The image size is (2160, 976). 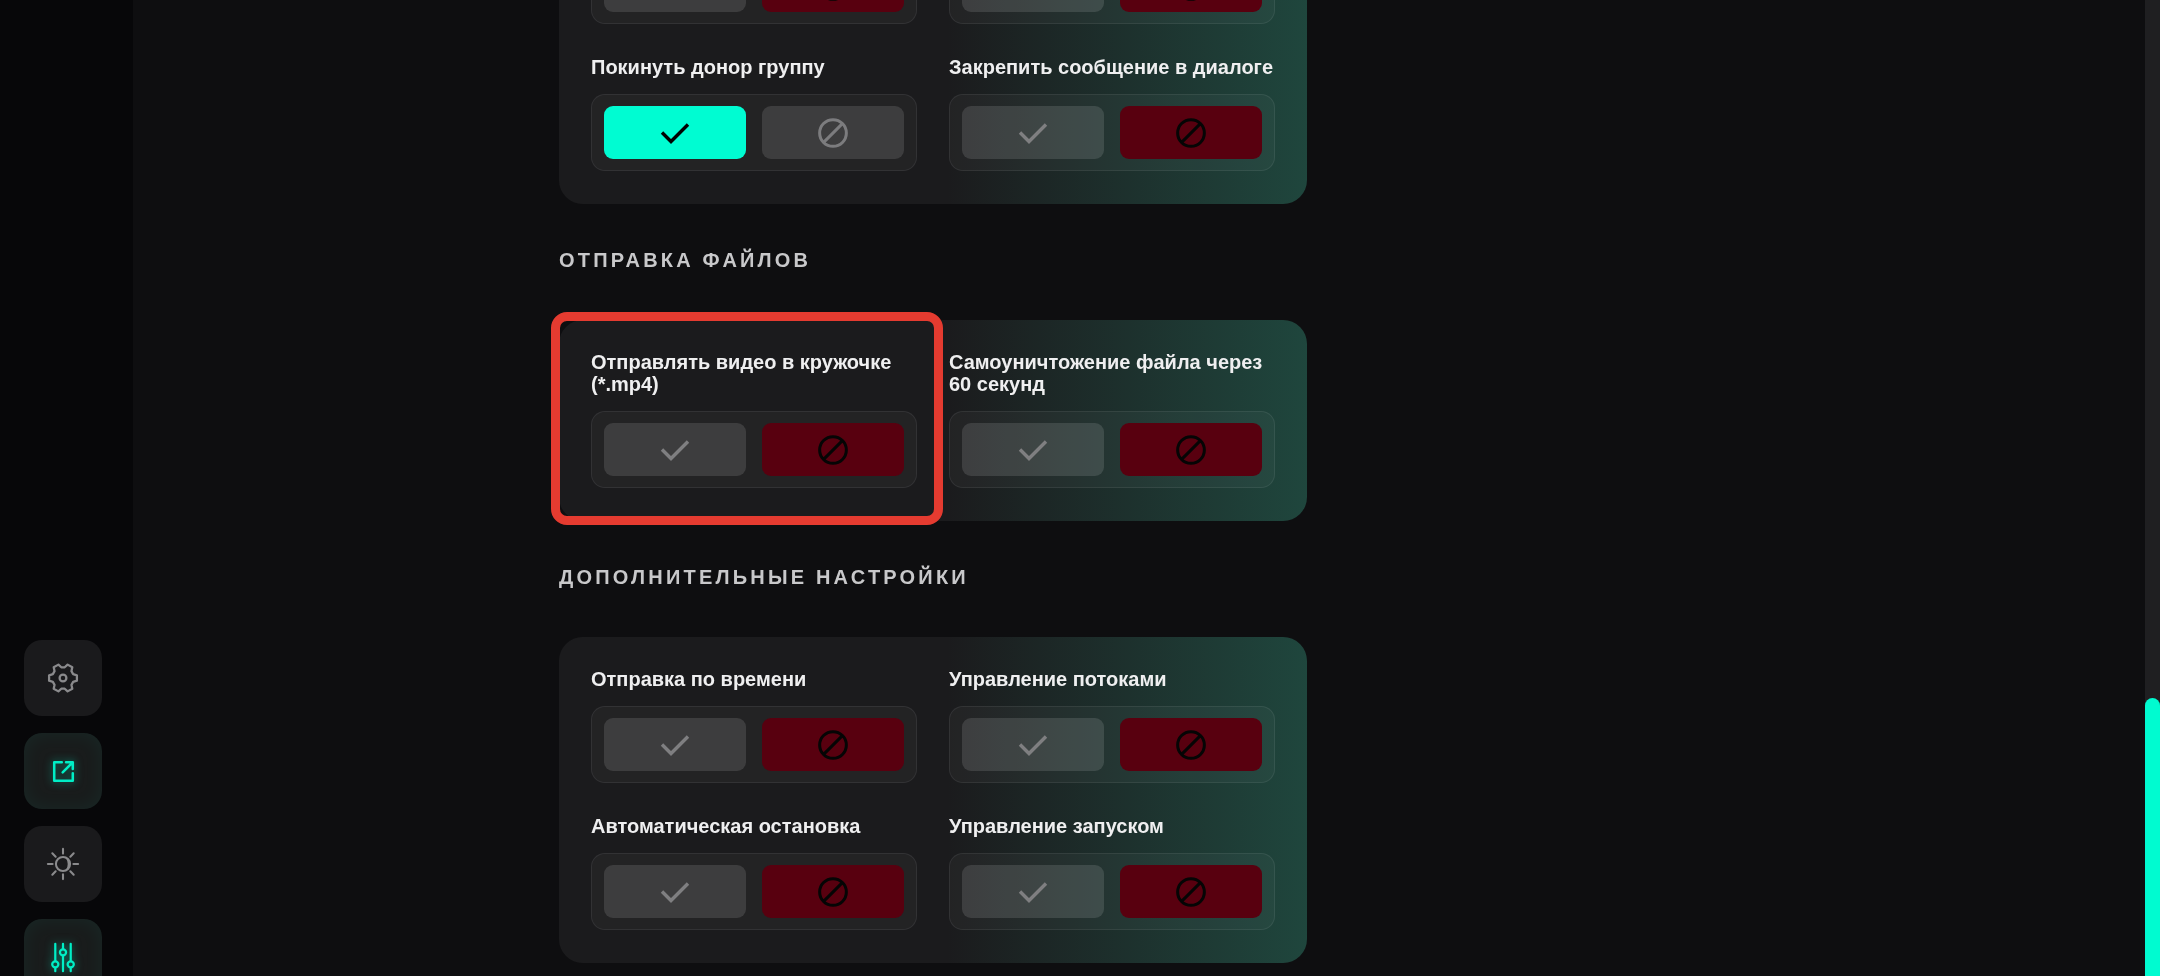 I want to click on setting-label: Отправлять видео в кружочке (*.mp4), so click(x=742, y=373).